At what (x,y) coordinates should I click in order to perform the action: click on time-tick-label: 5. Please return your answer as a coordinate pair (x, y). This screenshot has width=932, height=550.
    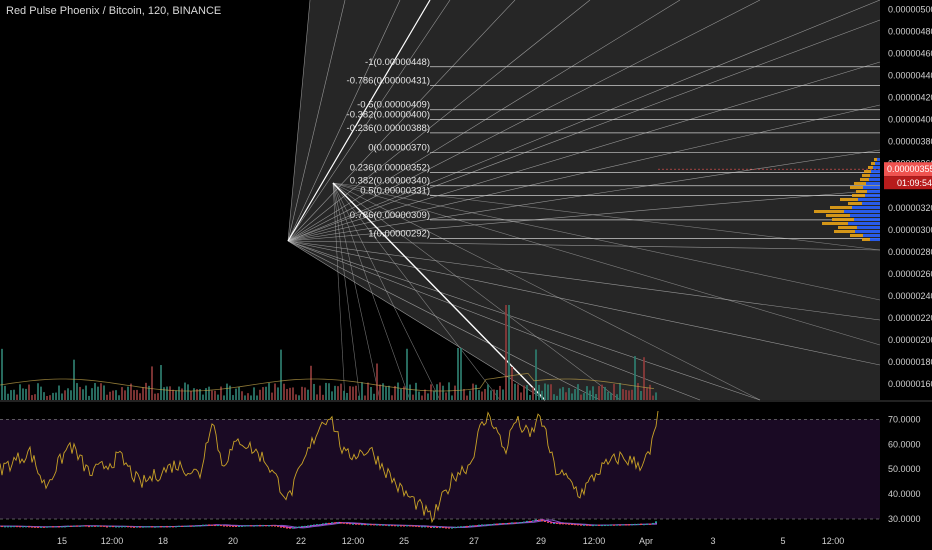
    Looking at the image, I should click on (782, 541).